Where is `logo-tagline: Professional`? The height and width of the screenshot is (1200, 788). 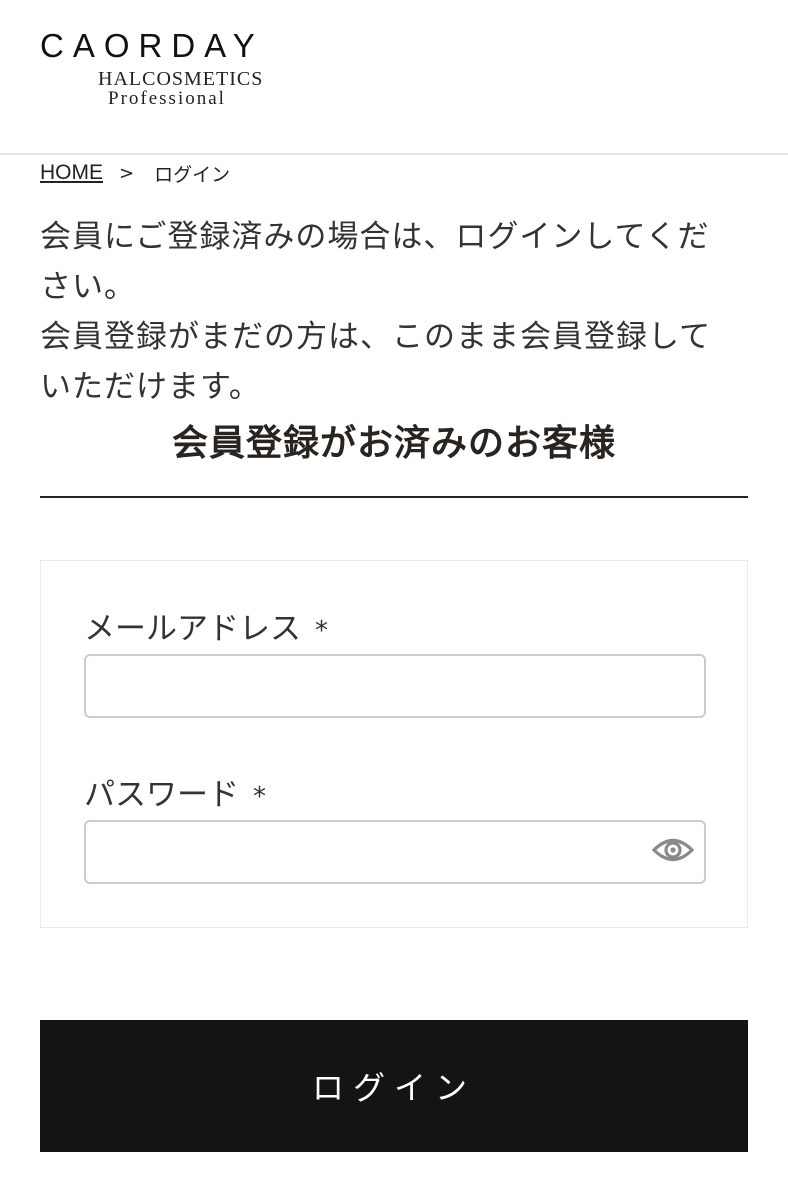
logo-tagline: Professional is located at coordinates (167, 98).